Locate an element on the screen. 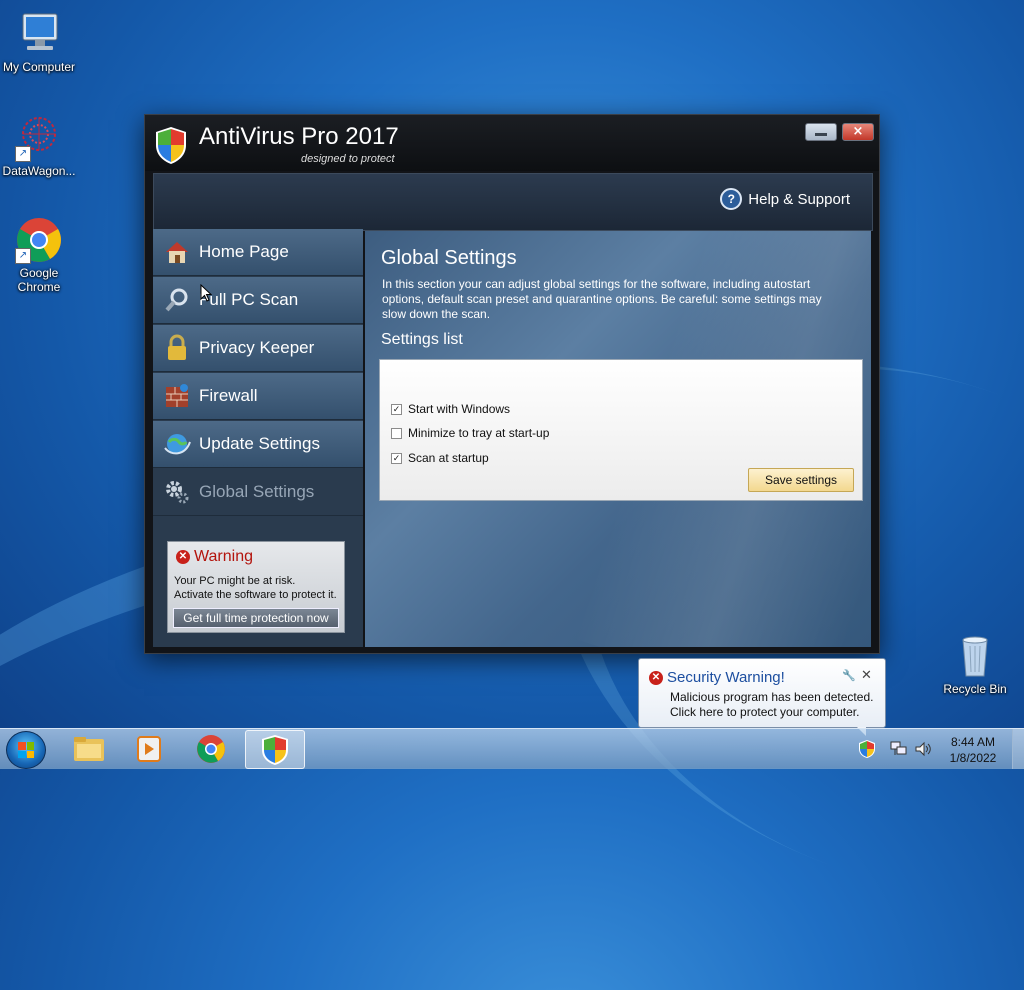  sidebar-item-label: Full PC Scan is located at coordinates (249, 299).